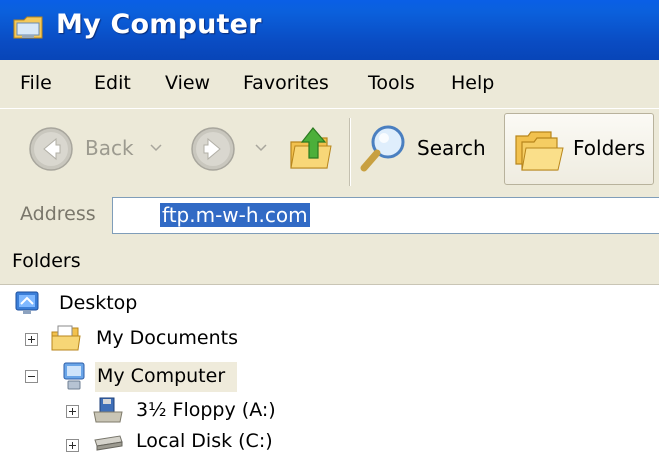 The image size is (659, 455). Describe the element at coordinates (159, 24) in the screenshot. I see `window-title: My Computer` at that location.